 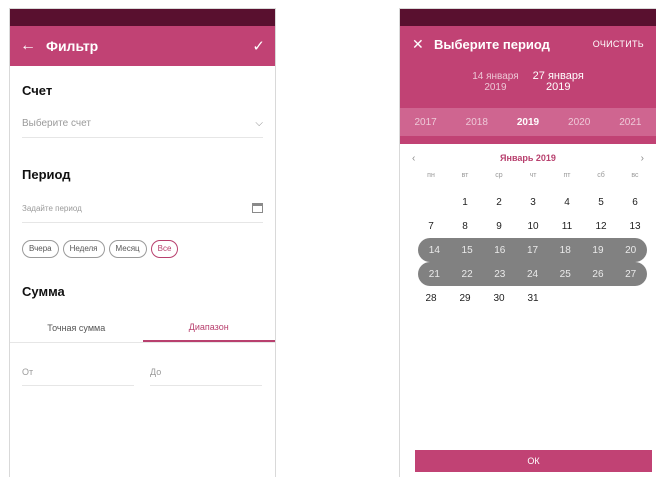 I want to click on year-option: 2021, so click(x=630, y=122).